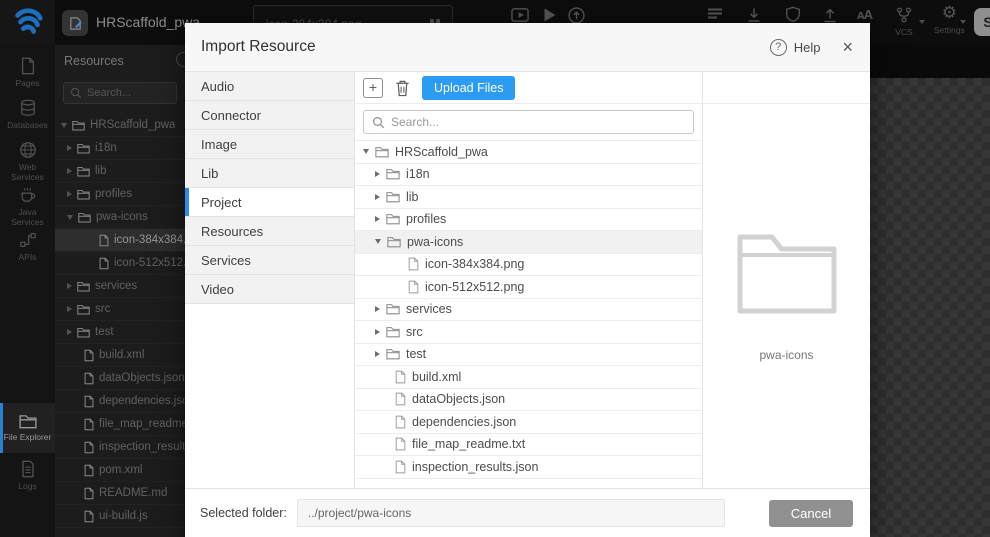  Describe the element at coordinates (27, 22) in the screenshot. I see `app-logo` at that location.